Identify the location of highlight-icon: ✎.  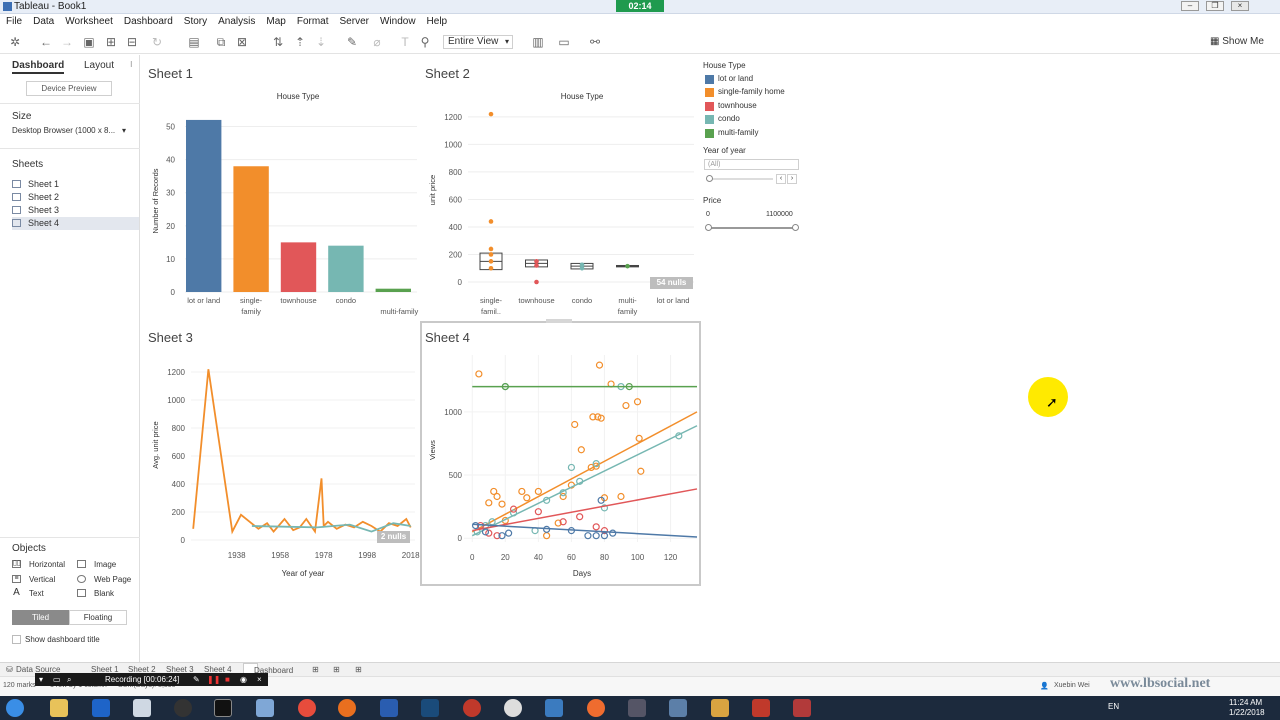
(352, 42).